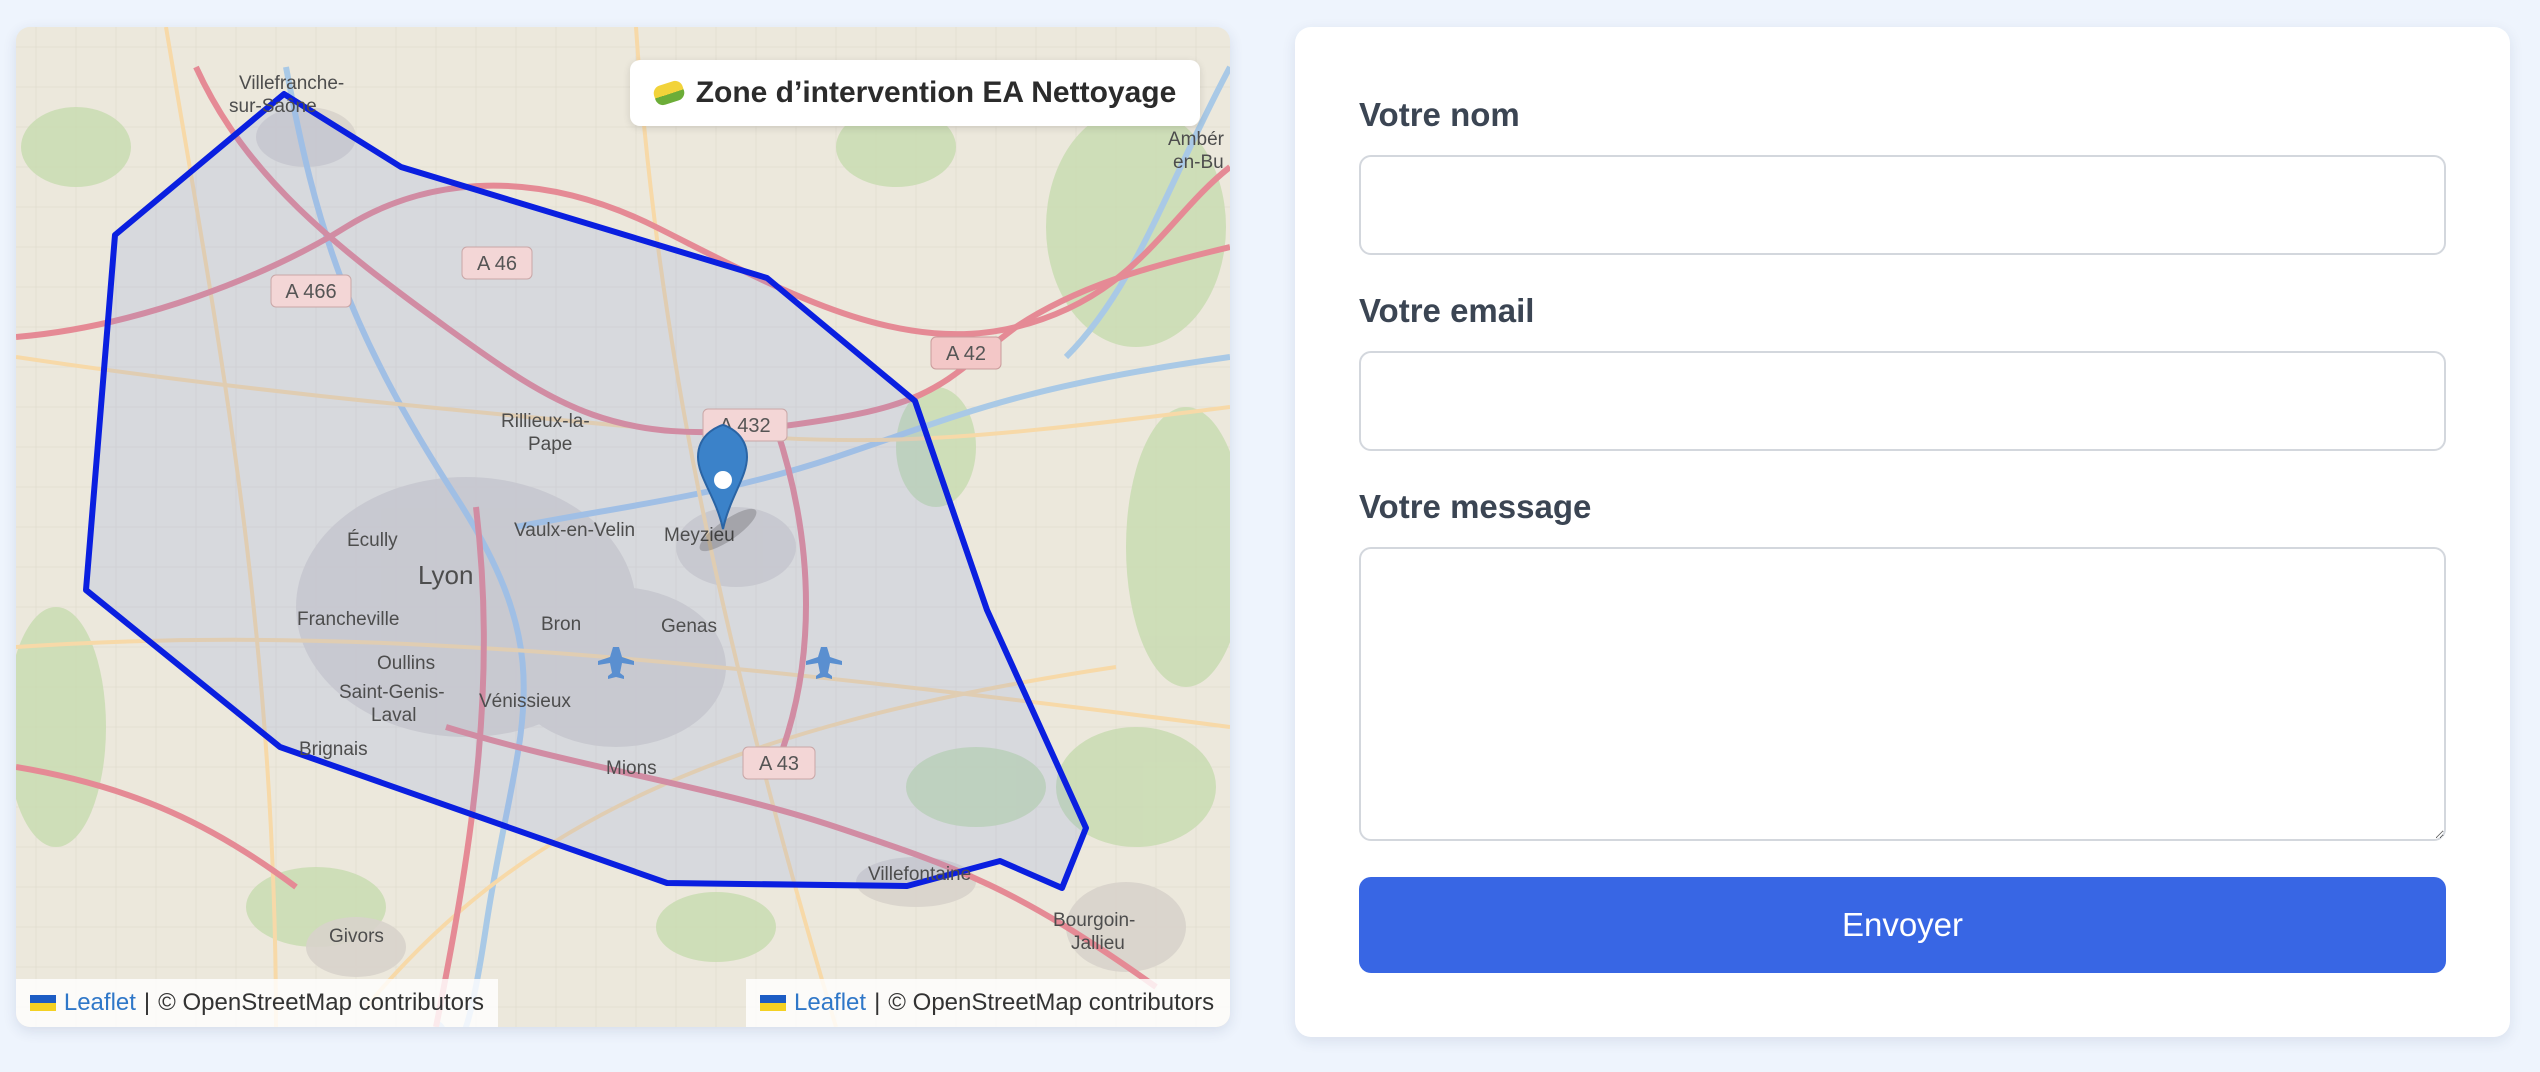 Image resolution: width=2540 pixels, height=1072 pixels. What do you see at coordinates (1447, 310) in the screenshot?
I see `email-label: Votre email` at bounding box center [1447, 310].